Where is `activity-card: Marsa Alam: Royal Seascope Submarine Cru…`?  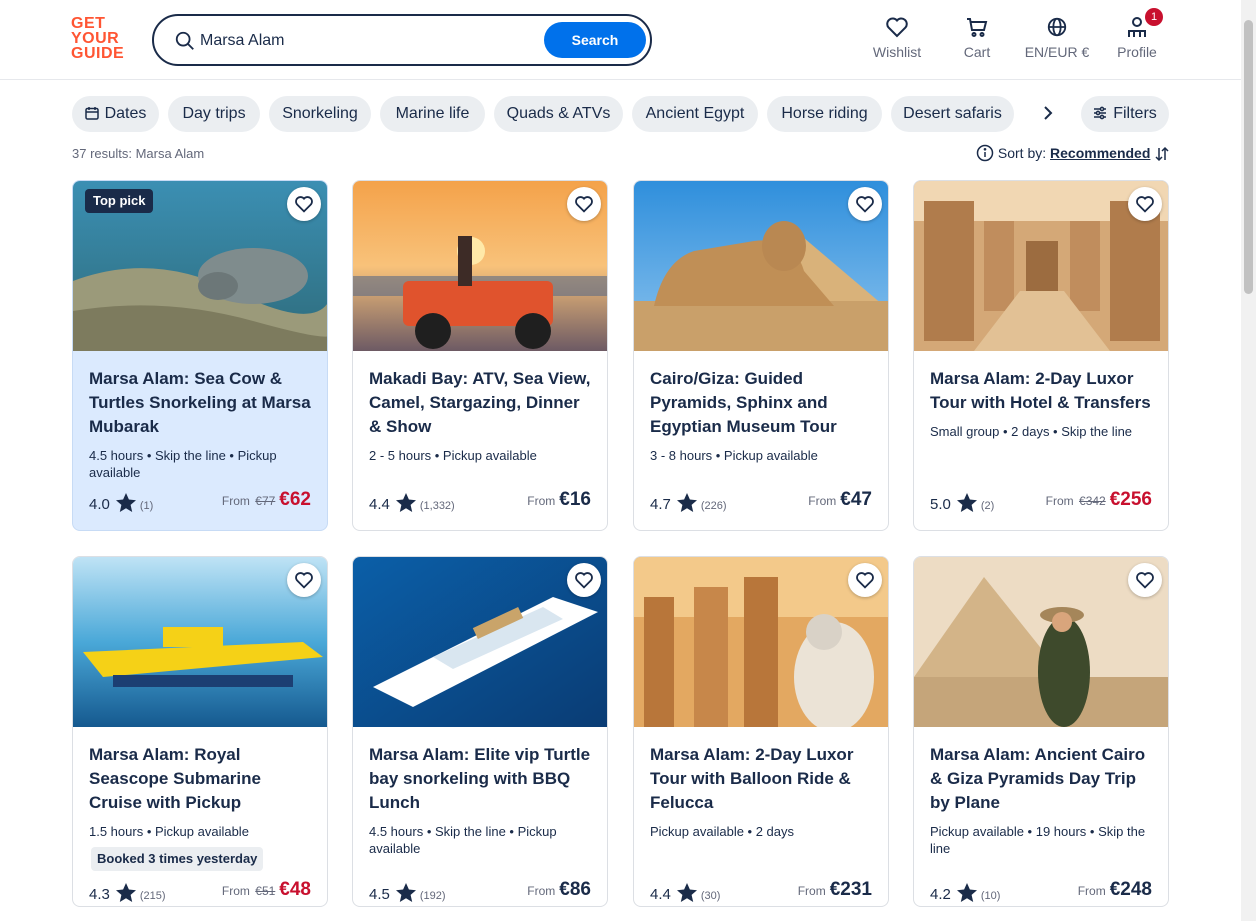
activity-card: Marsa Alam: Royal Seascope Submarine Cru… is located at coordinates (200, 731).